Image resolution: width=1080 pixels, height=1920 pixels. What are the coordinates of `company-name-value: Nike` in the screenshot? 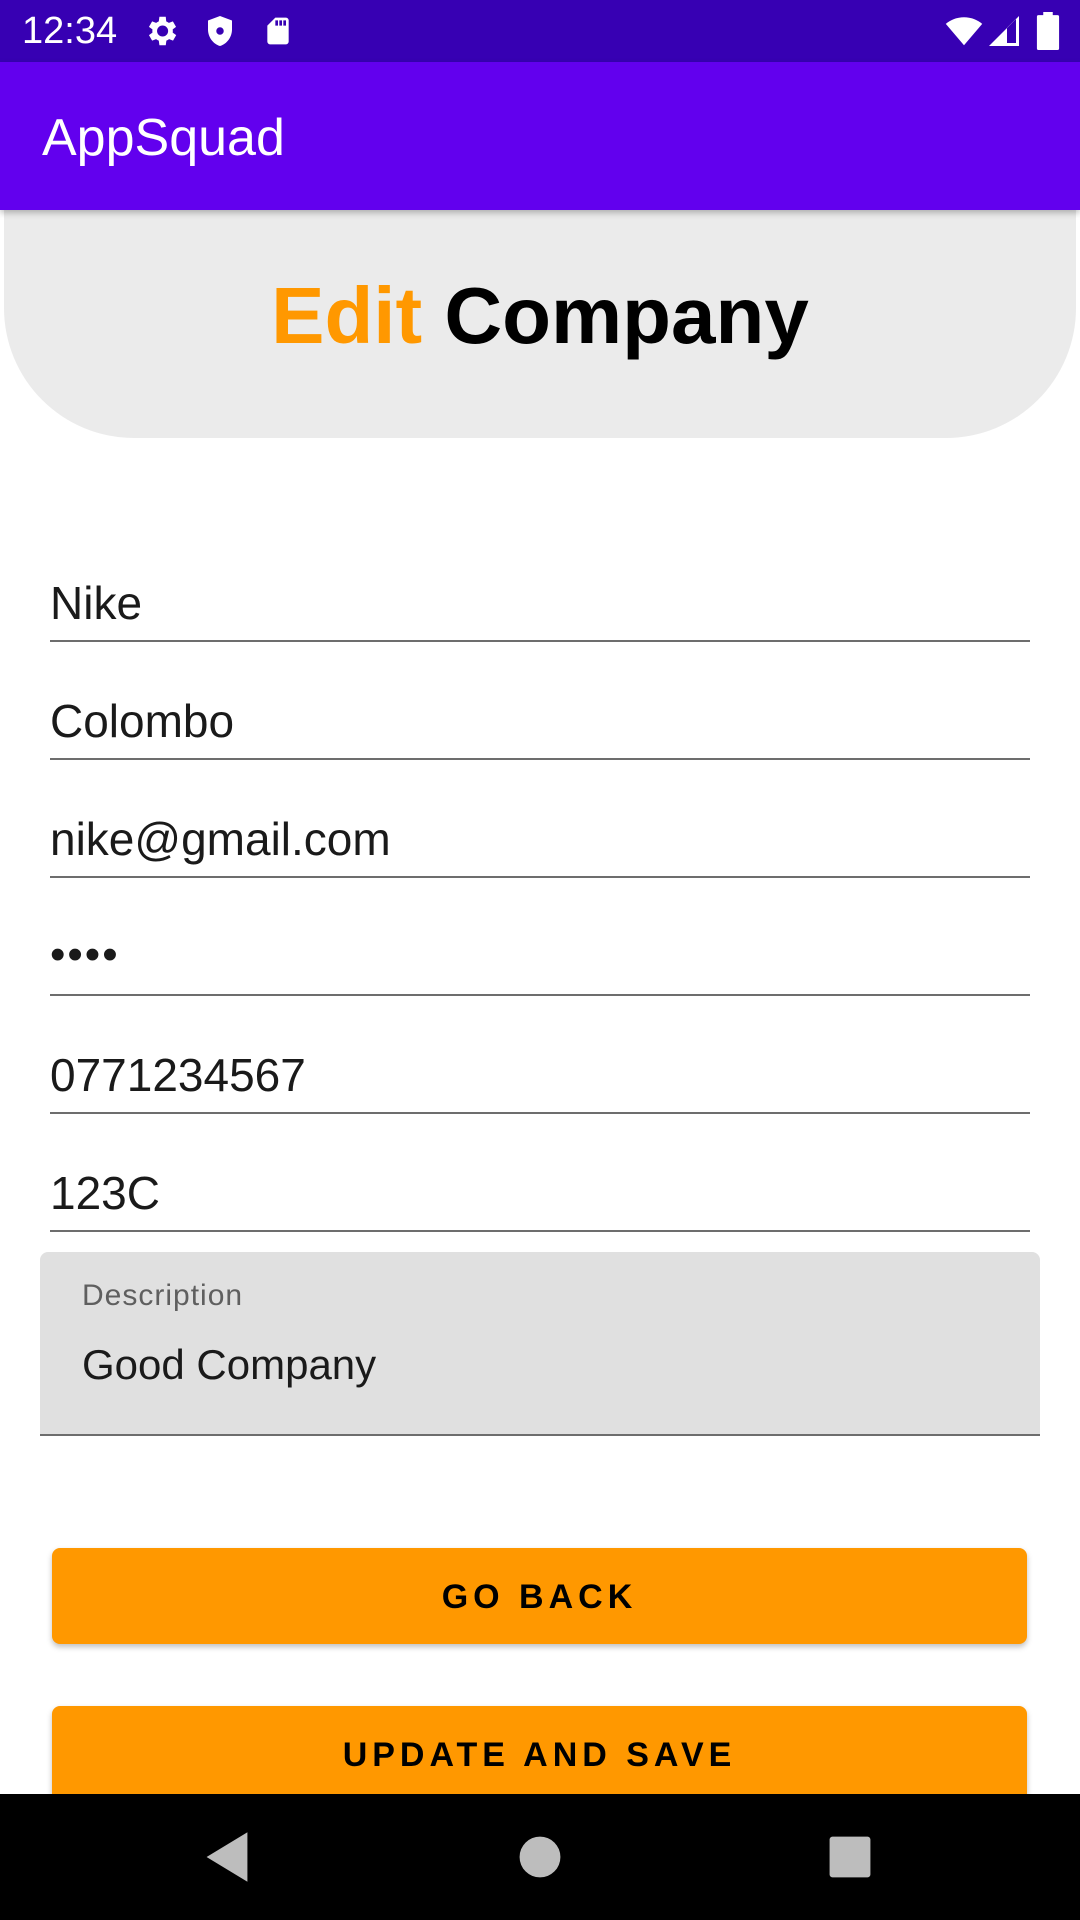 It's located at (96, 603).